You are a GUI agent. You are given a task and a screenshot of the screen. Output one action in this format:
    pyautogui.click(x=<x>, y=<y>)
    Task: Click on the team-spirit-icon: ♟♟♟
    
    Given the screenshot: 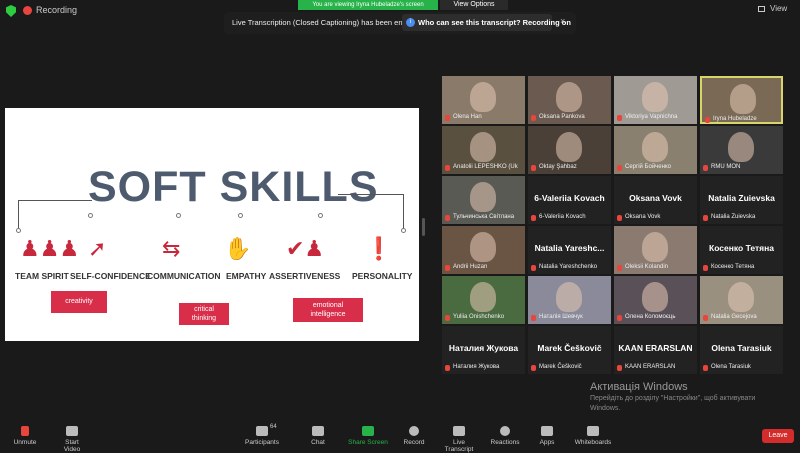 What is the action you would take?
    pyautogui.click(x=50, y=248)
    